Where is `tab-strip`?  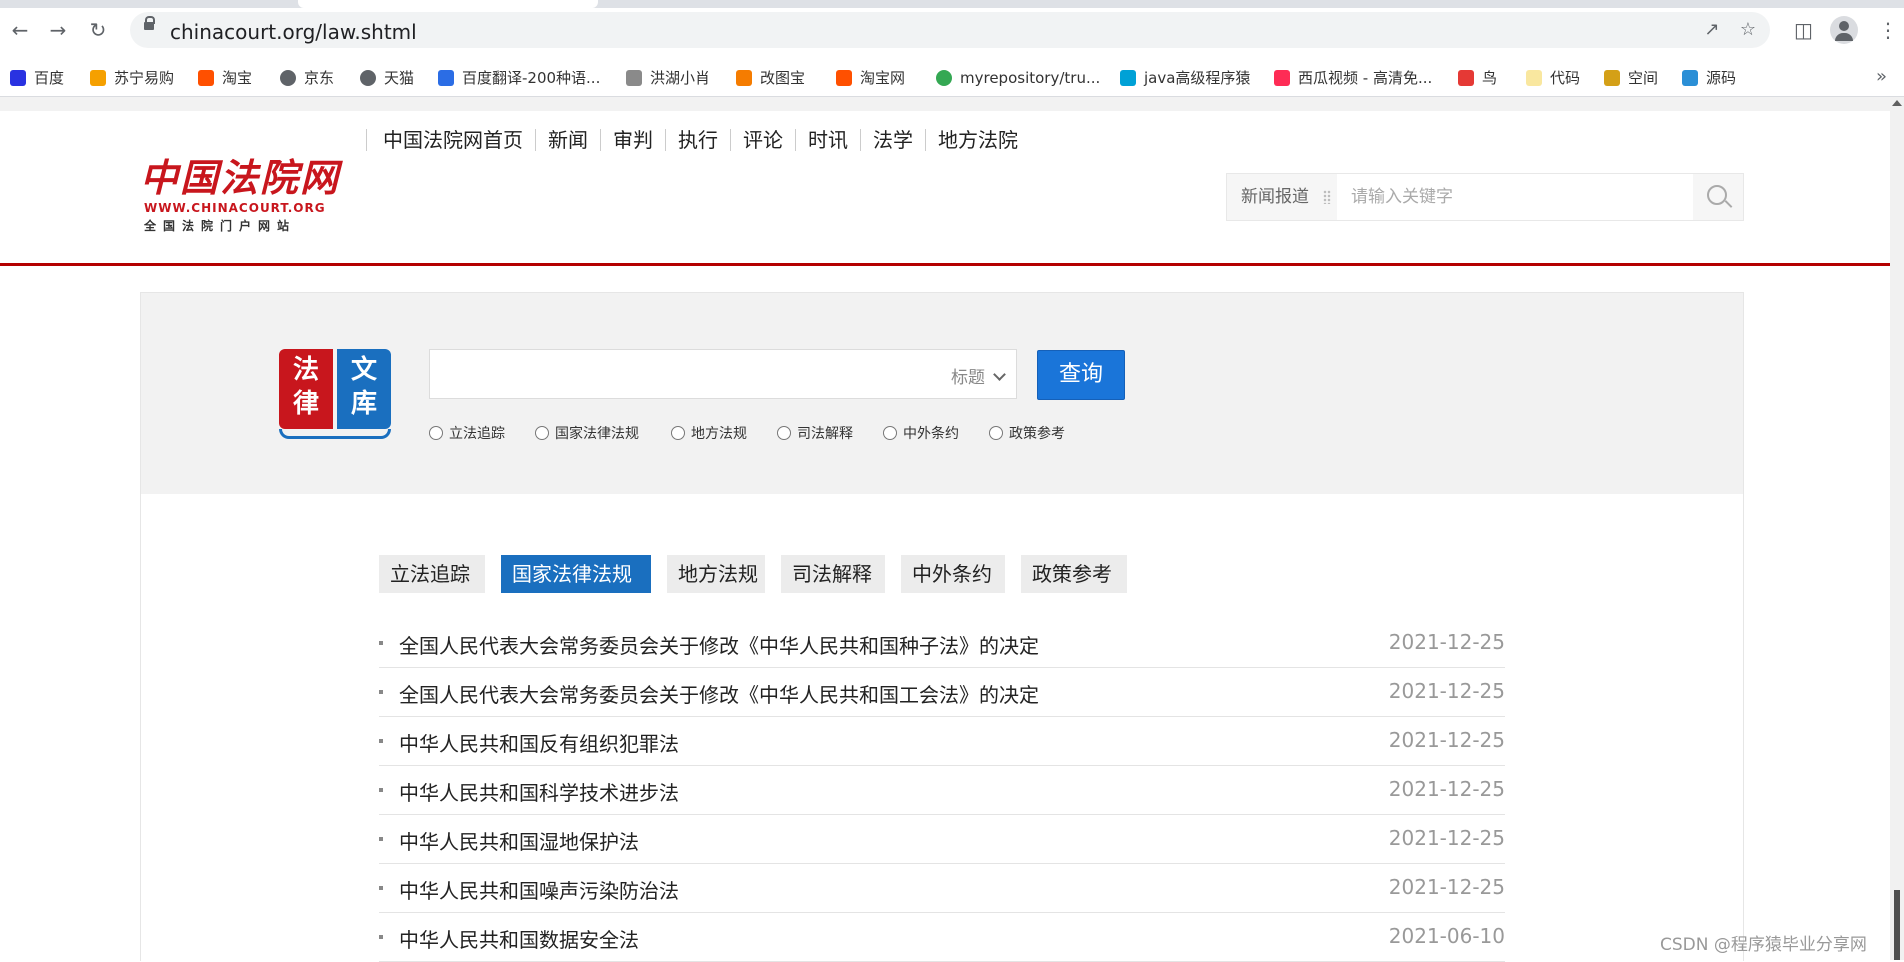
tab-strip is located at coordinates (952, 4).